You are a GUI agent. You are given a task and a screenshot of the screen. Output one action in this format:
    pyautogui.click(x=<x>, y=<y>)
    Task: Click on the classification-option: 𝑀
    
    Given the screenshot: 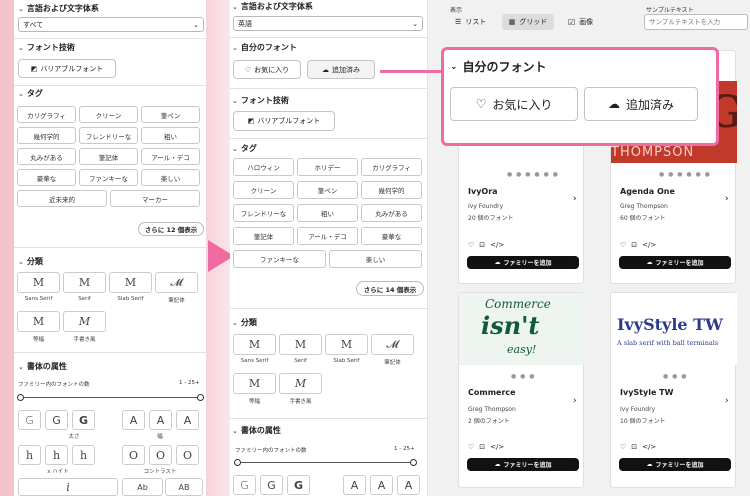 What is the action you would take?
    pyautogui.click(x=300, y=383)
    